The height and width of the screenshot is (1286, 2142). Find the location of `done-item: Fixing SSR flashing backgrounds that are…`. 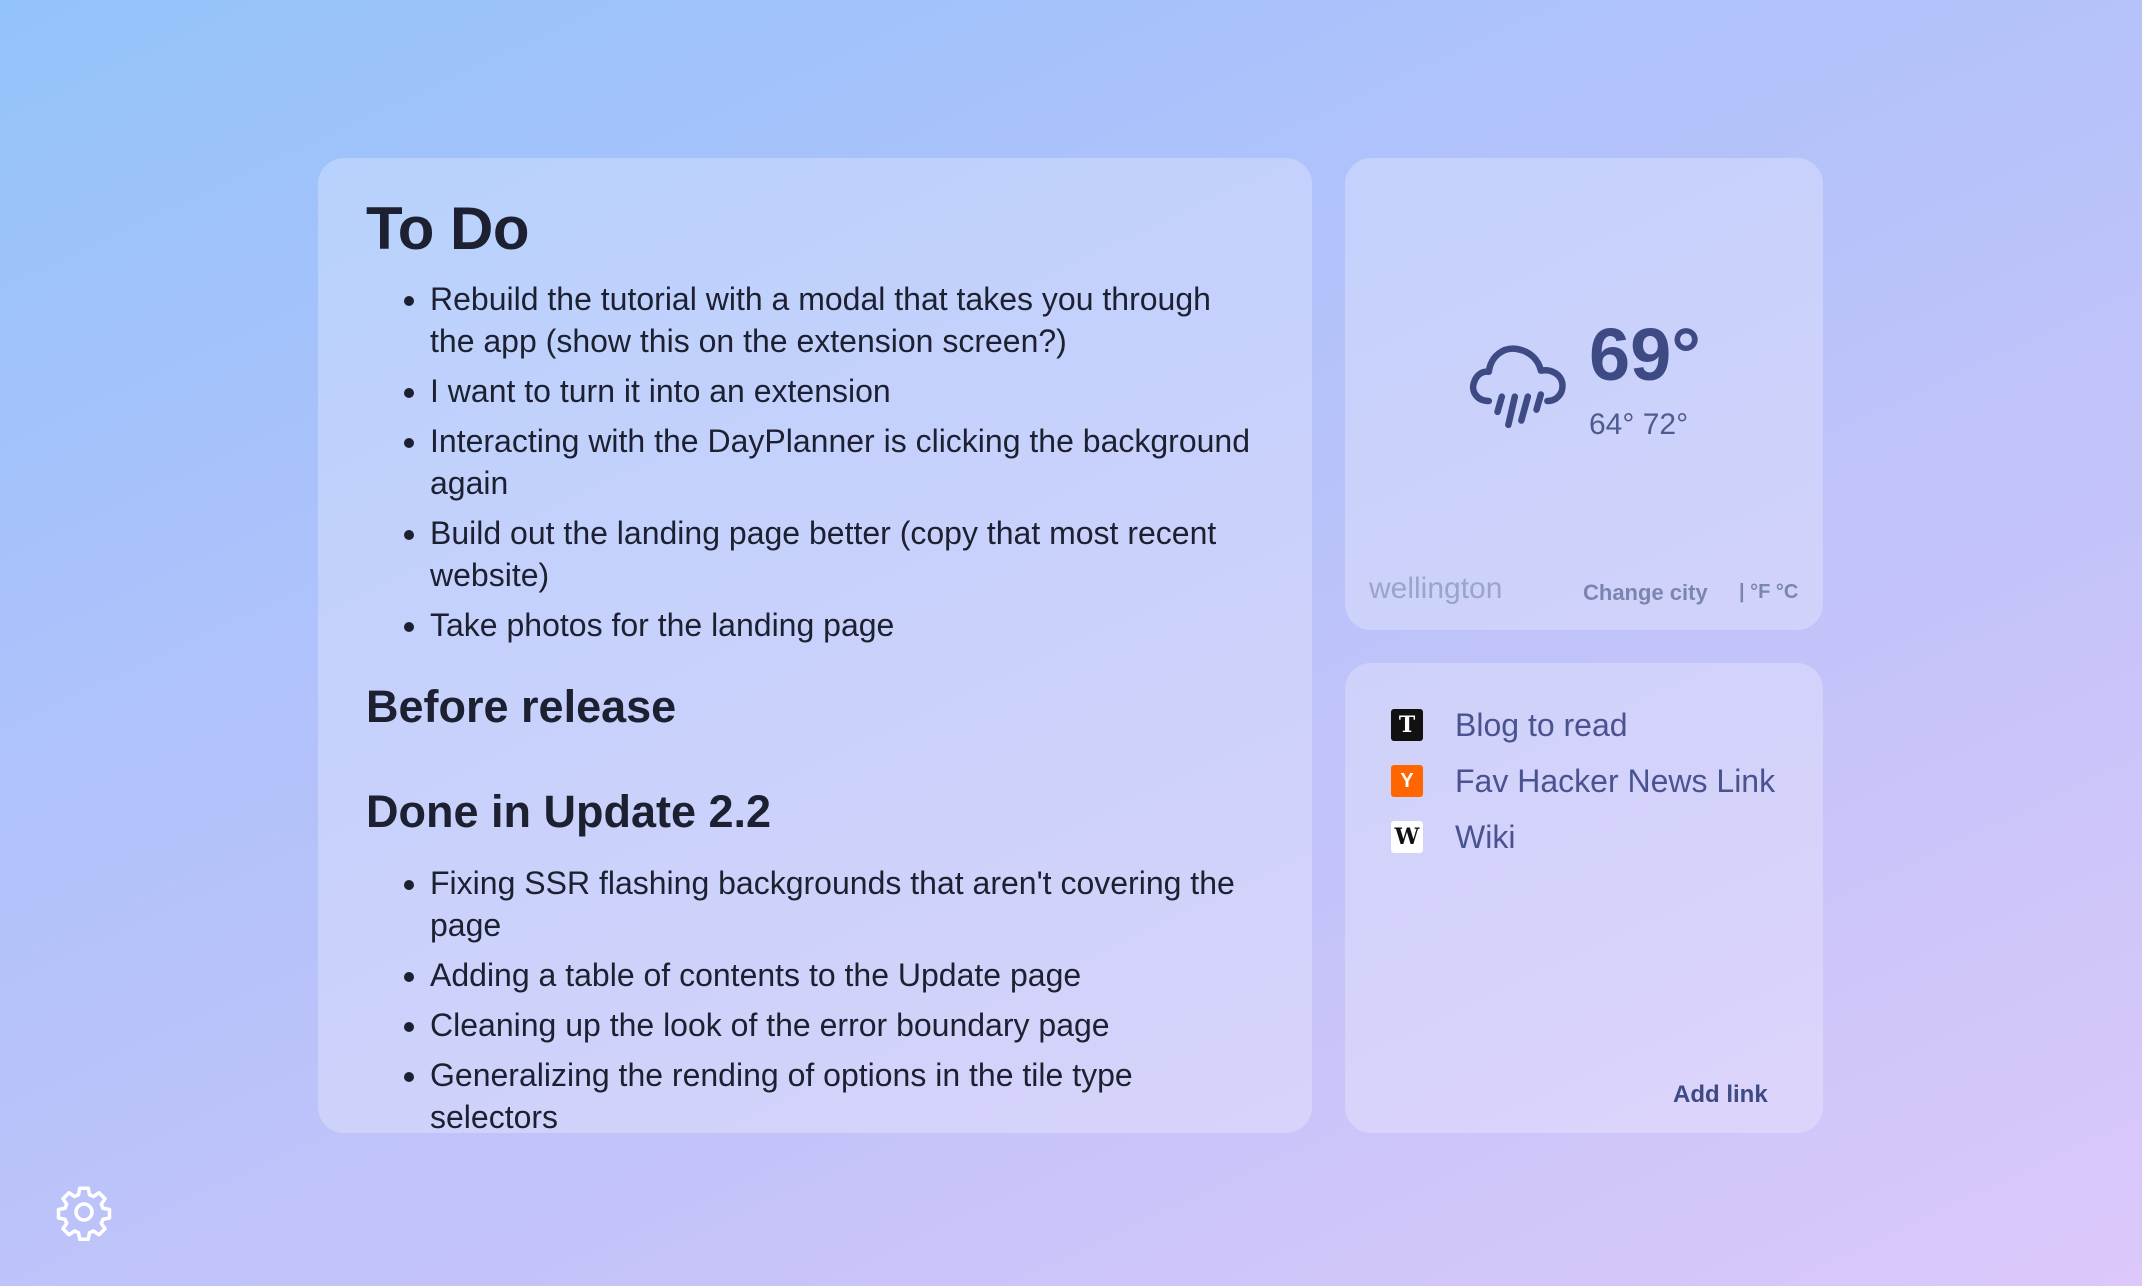

done-item: Fixing SSR flashing backgrounds that are… is located at coordinates (847, 904).